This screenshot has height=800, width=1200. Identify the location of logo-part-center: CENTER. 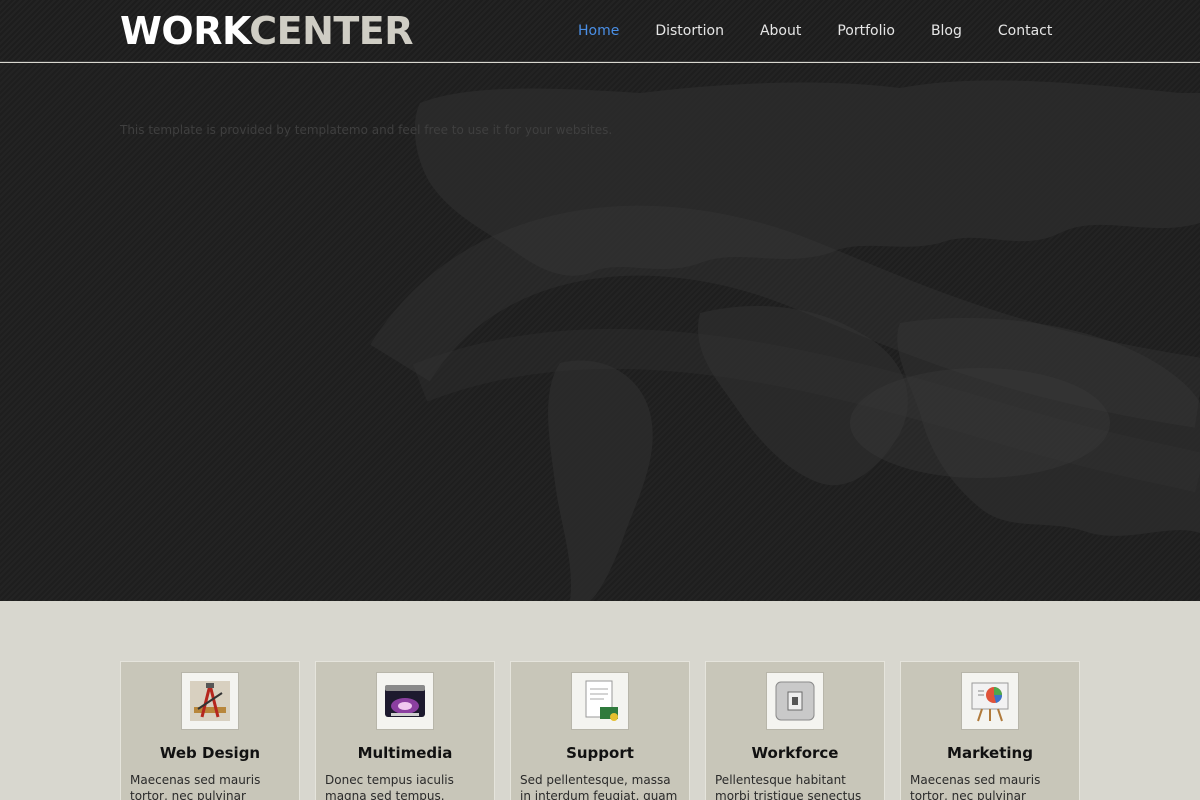
(331, 31).